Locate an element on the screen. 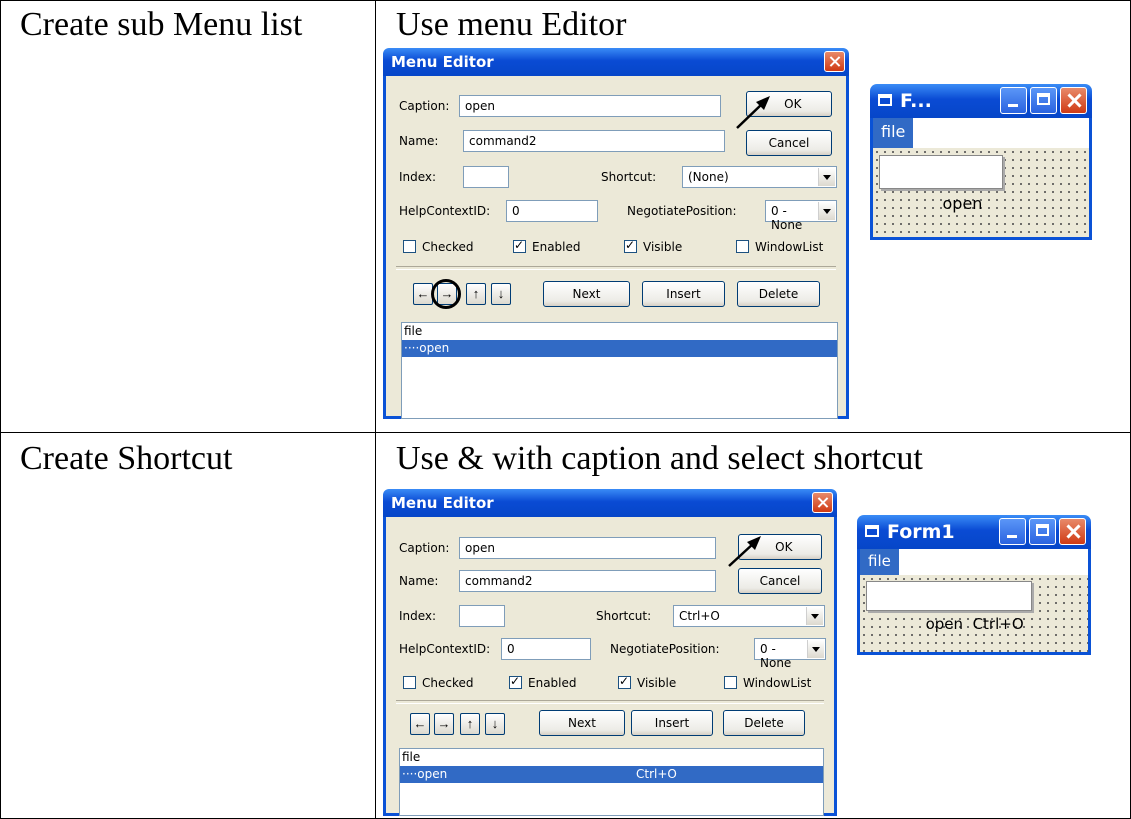 Image resolution: width=1131 pixels, height=819 pixels. file-dropdown: open is located at coordinates (941, 184).